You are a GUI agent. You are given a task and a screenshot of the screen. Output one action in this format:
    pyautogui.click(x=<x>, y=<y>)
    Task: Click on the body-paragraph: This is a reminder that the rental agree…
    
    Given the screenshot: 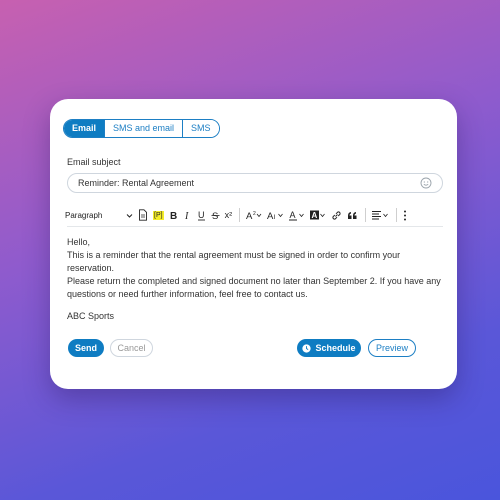 What is the action you would take?
    pyautogui.click(x=234, y=261)
    